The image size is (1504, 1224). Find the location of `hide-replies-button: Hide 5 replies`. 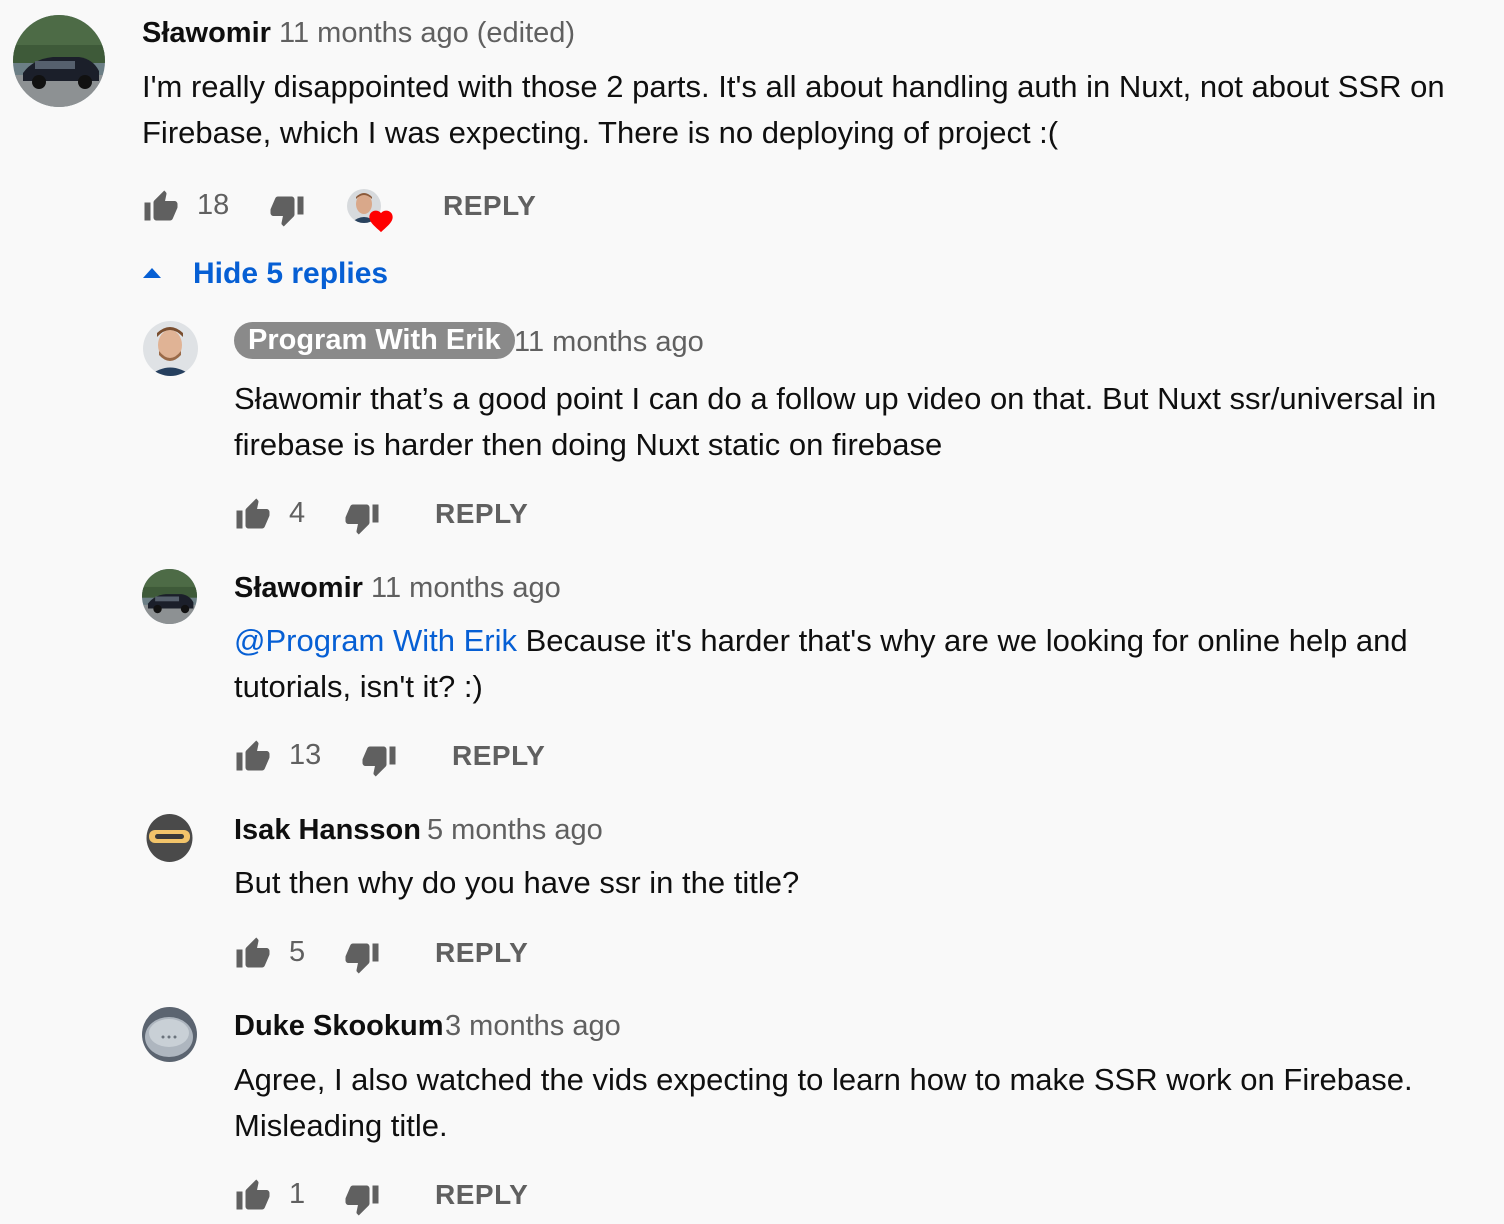

hide-replies-button: Hide 5 replies is located at coordinates (290, 274).